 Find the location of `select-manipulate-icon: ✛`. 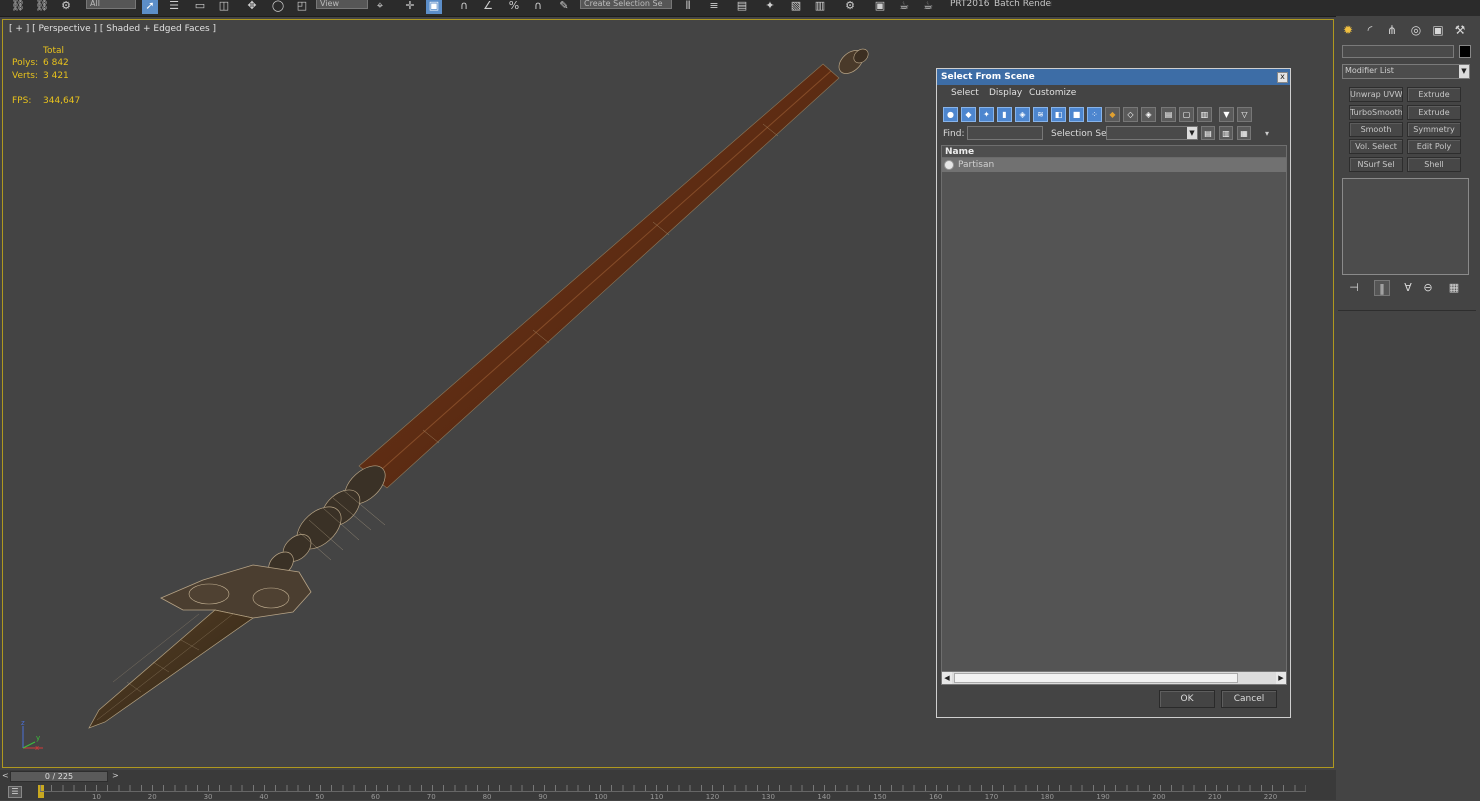

select-manipulate-icon: ✛ is located at coordinates (410, 7).